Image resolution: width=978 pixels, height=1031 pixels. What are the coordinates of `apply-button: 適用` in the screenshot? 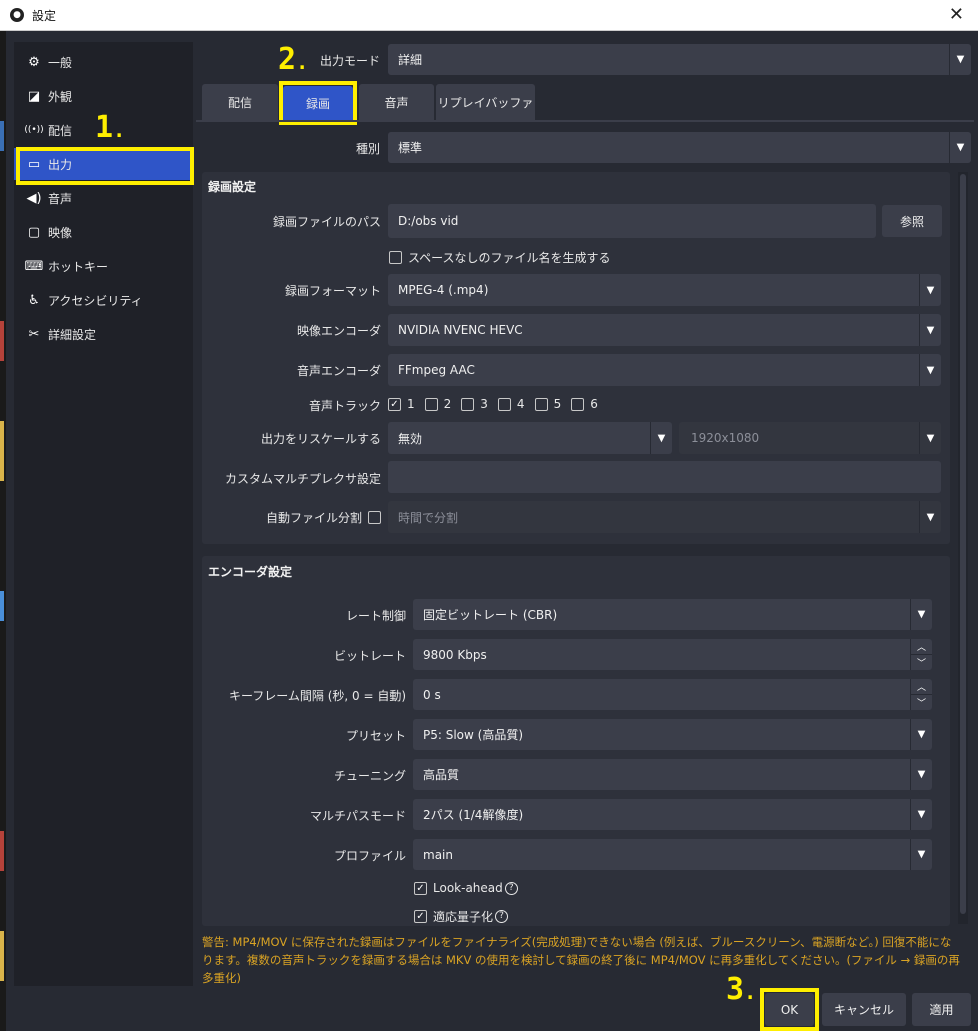 It's located at (941, 1009).